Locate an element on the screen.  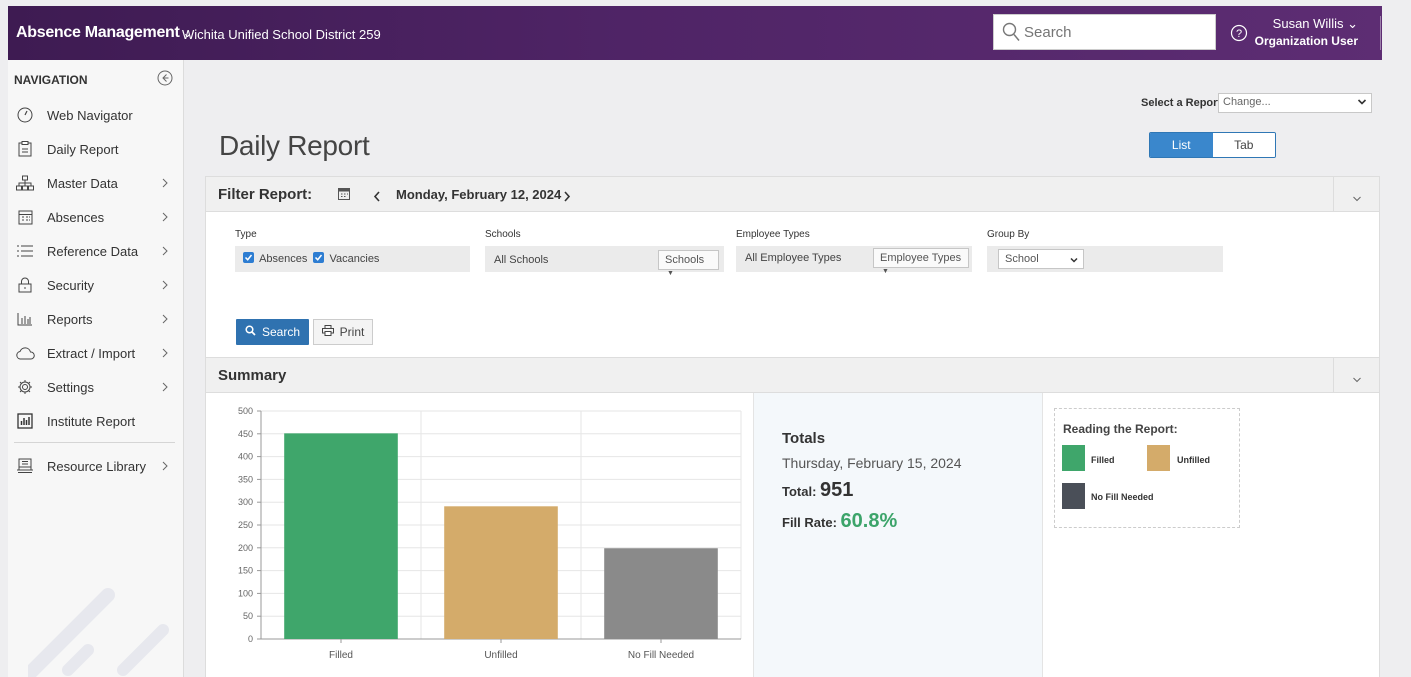
org-chart-icon is located at coordinates (25, 183).